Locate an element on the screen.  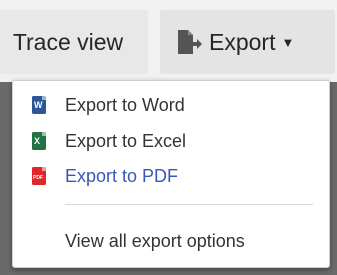
menu-item-label: Export to PDF is located at coordinates (122, 175).